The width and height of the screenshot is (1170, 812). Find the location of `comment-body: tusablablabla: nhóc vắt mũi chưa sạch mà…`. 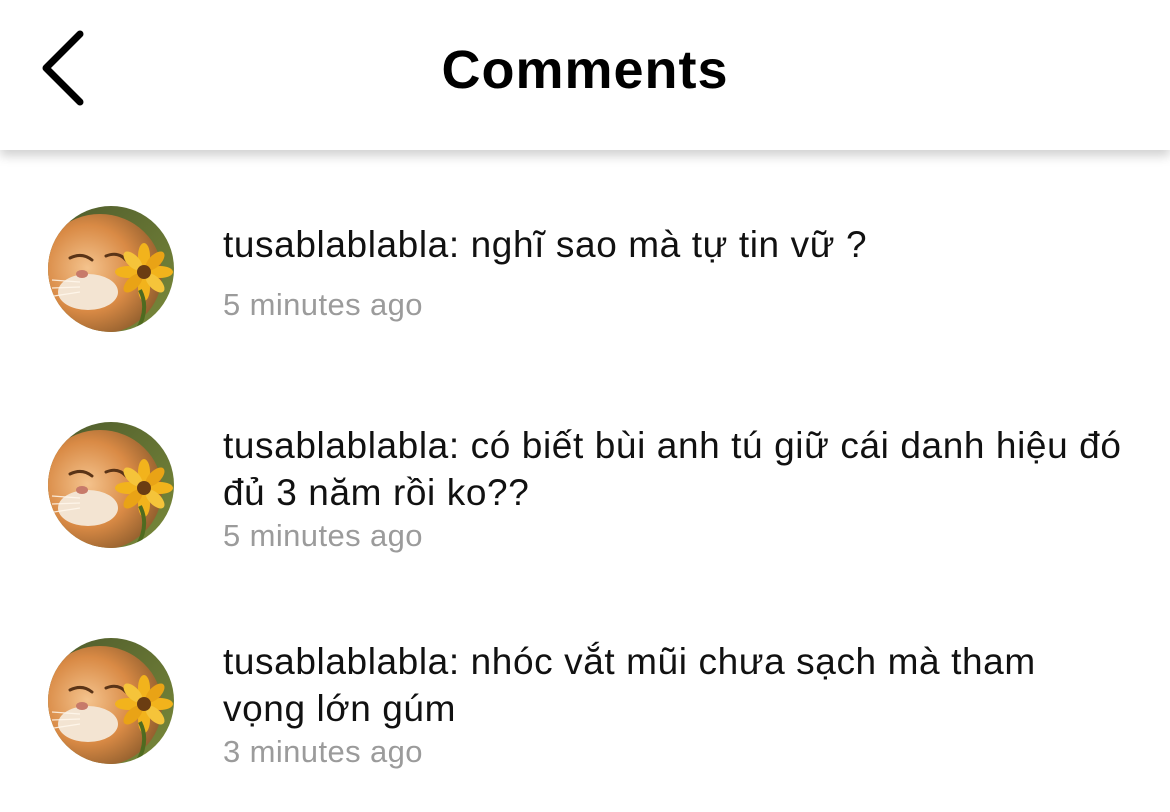

comment-body: tusablablabla: nhóc vắt mũi chưa sạch mà… is located at coordinates (673, 705).